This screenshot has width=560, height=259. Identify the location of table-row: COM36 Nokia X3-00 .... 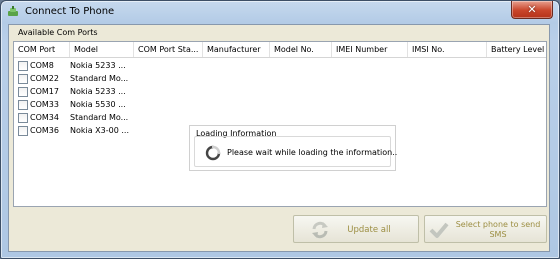
(94, 130).